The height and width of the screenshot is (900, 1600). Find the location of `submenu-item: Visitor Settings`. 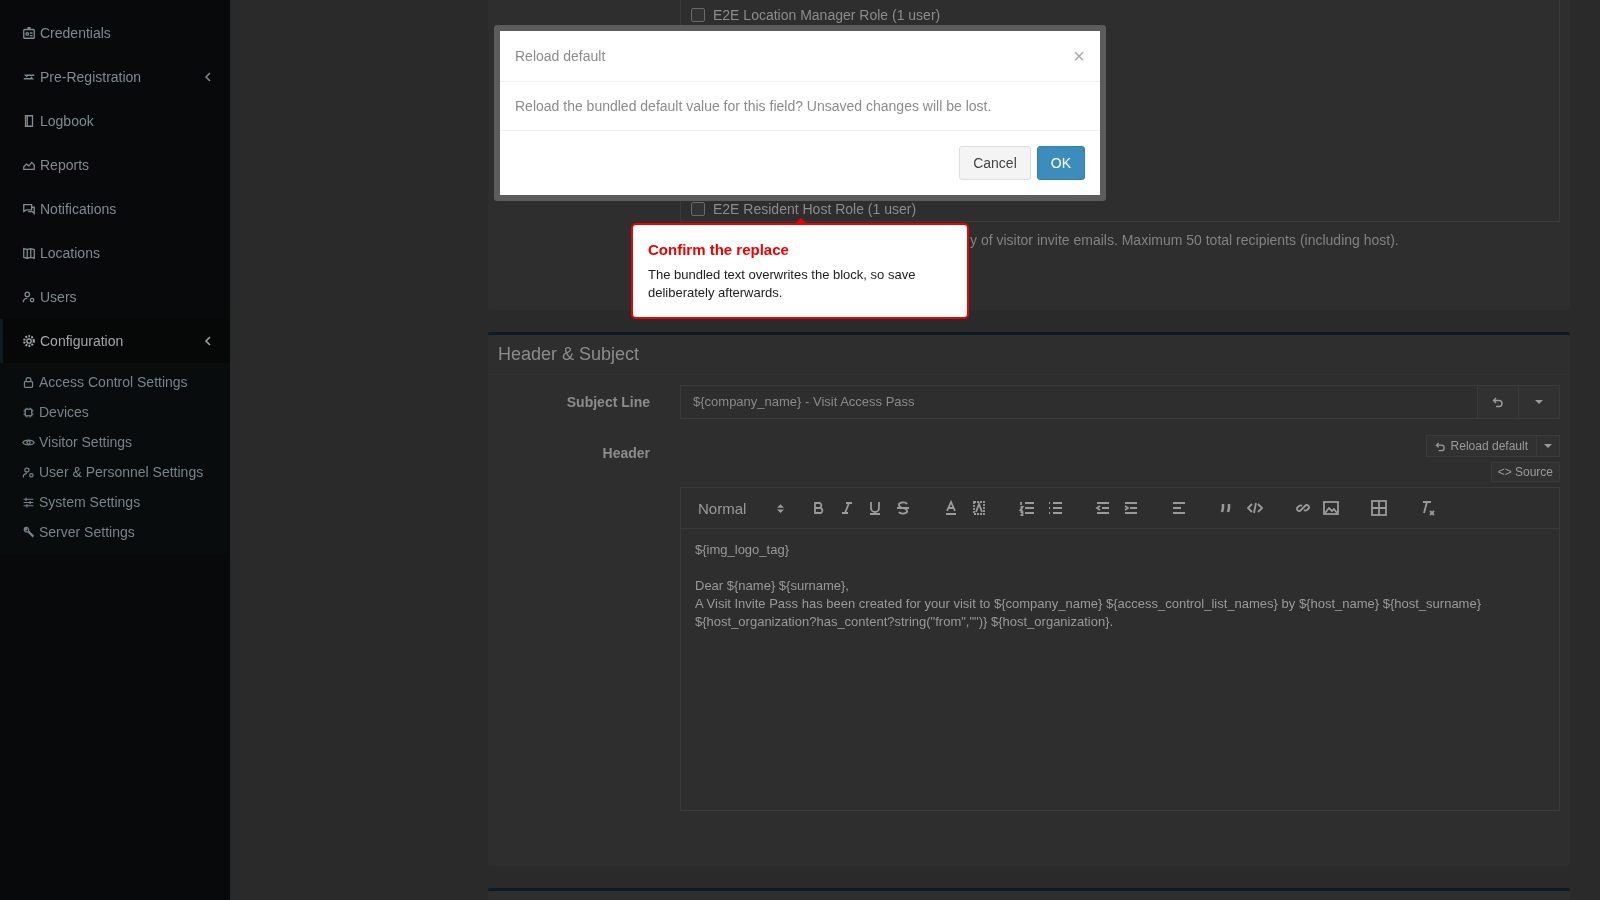

submenu-item: Visitor Settings is located at coordinates (115, 442).